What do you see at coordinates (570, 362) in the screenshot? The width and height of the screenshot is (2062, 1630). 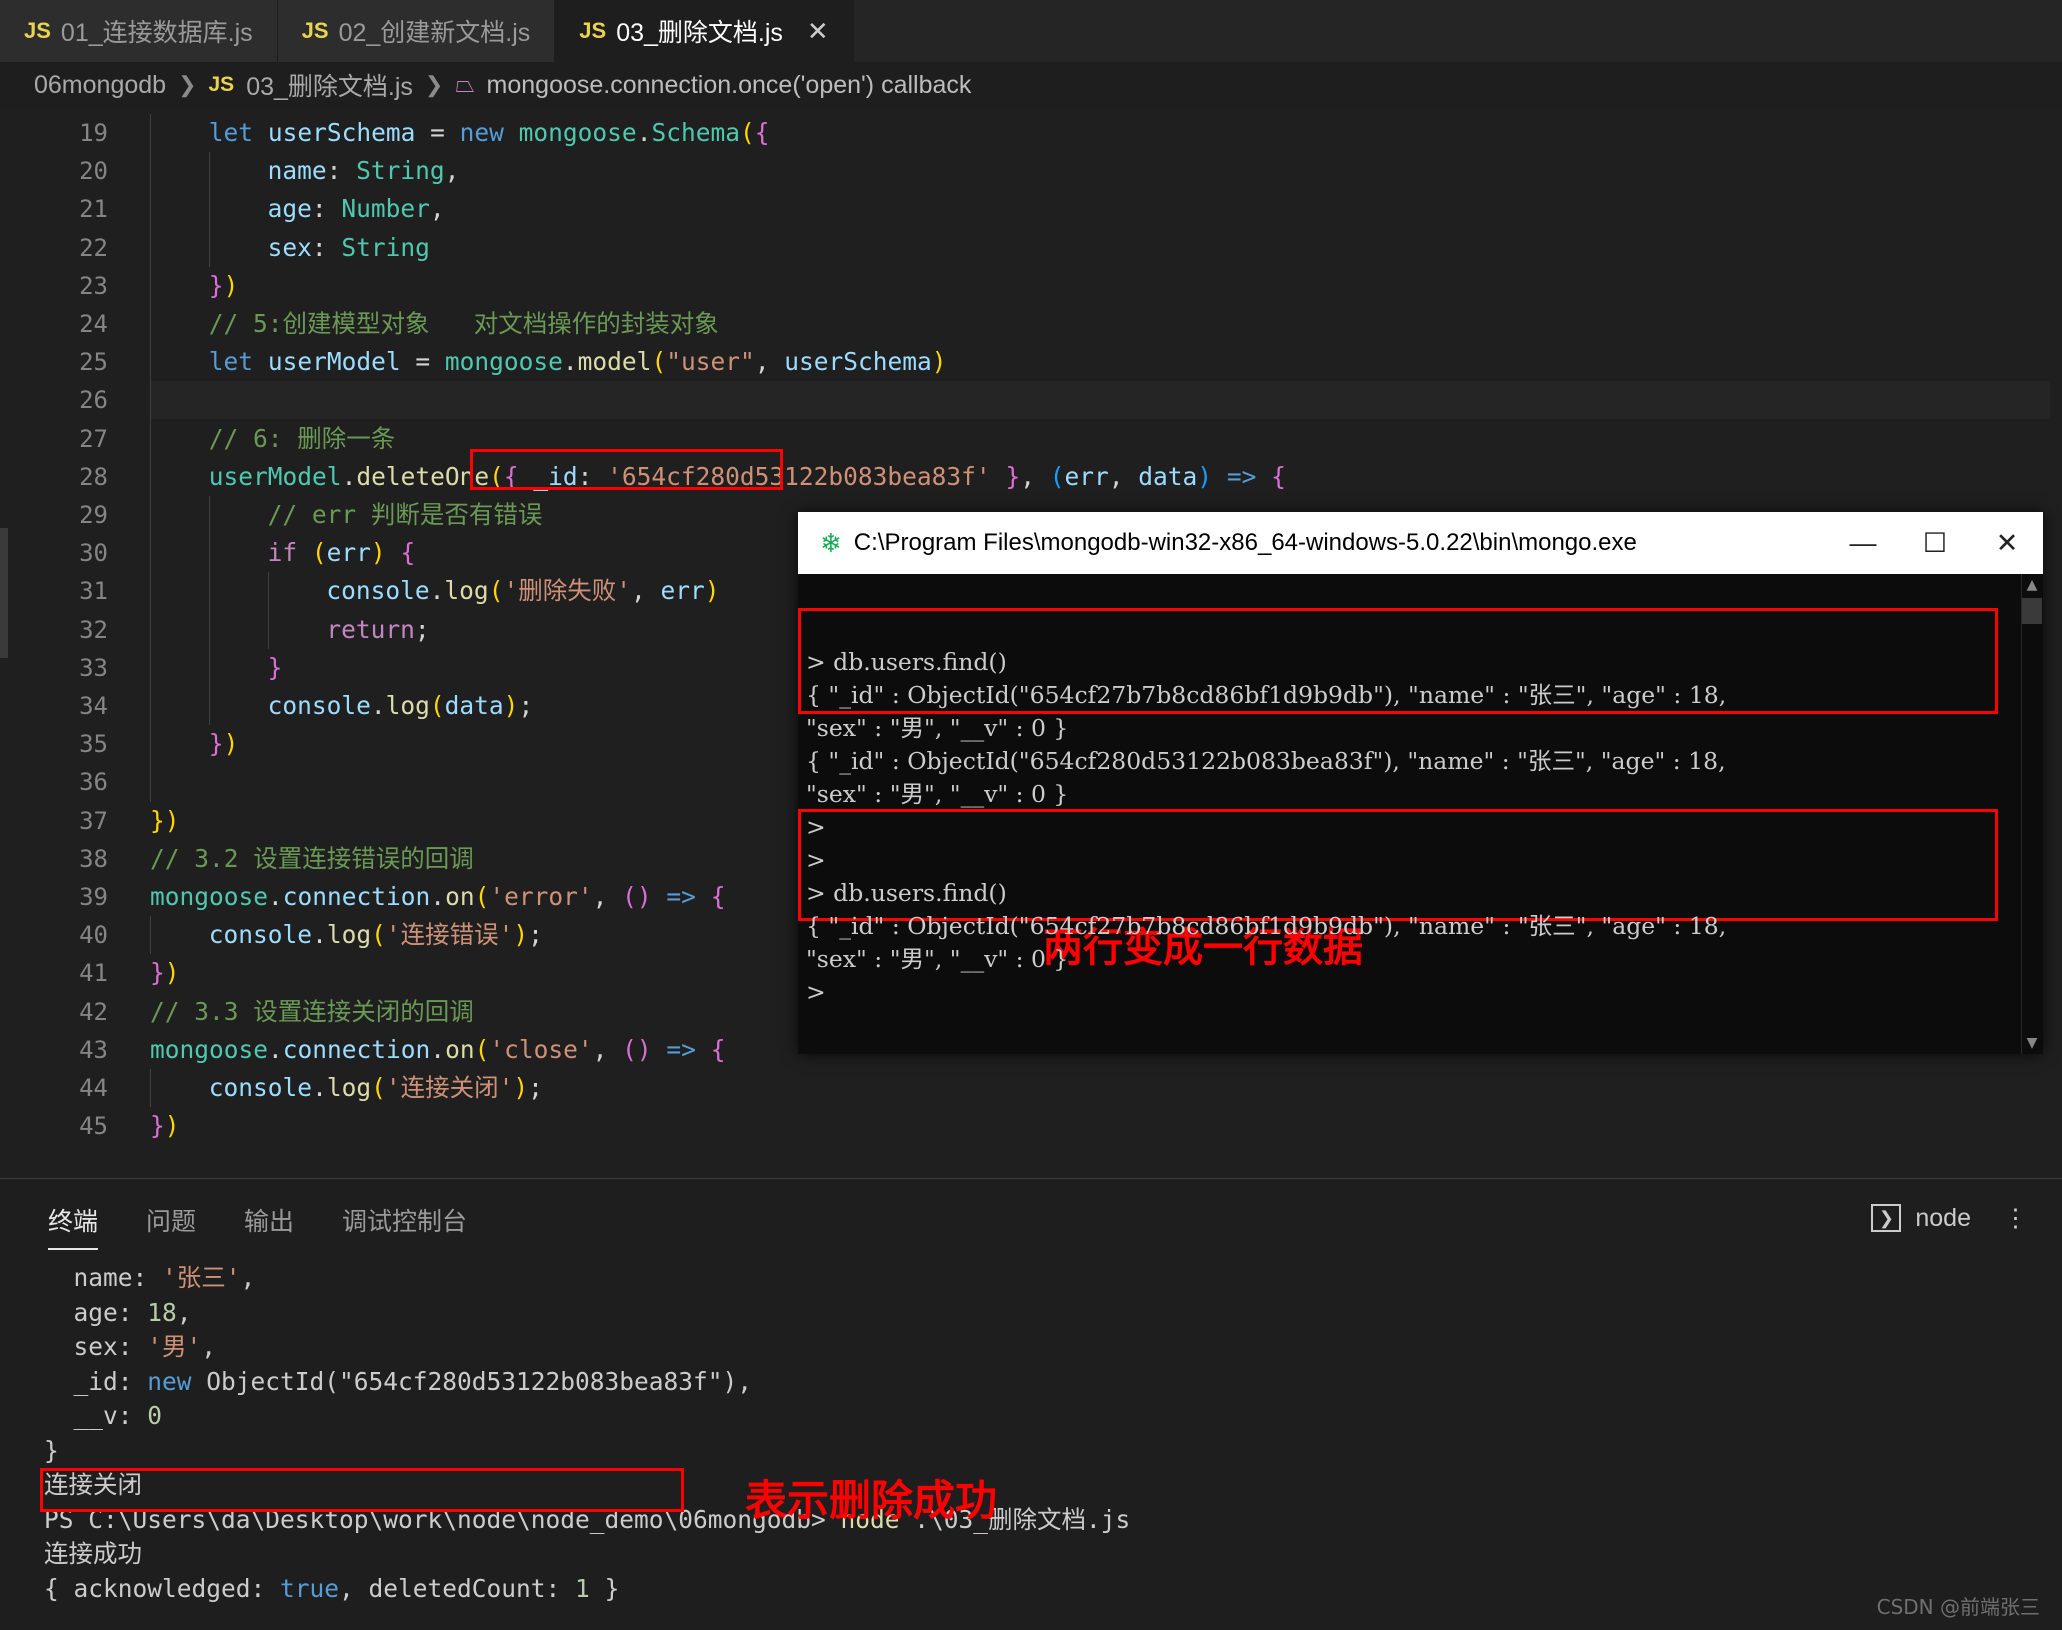 I see `code-token: .` at bounding box center [570, 362].